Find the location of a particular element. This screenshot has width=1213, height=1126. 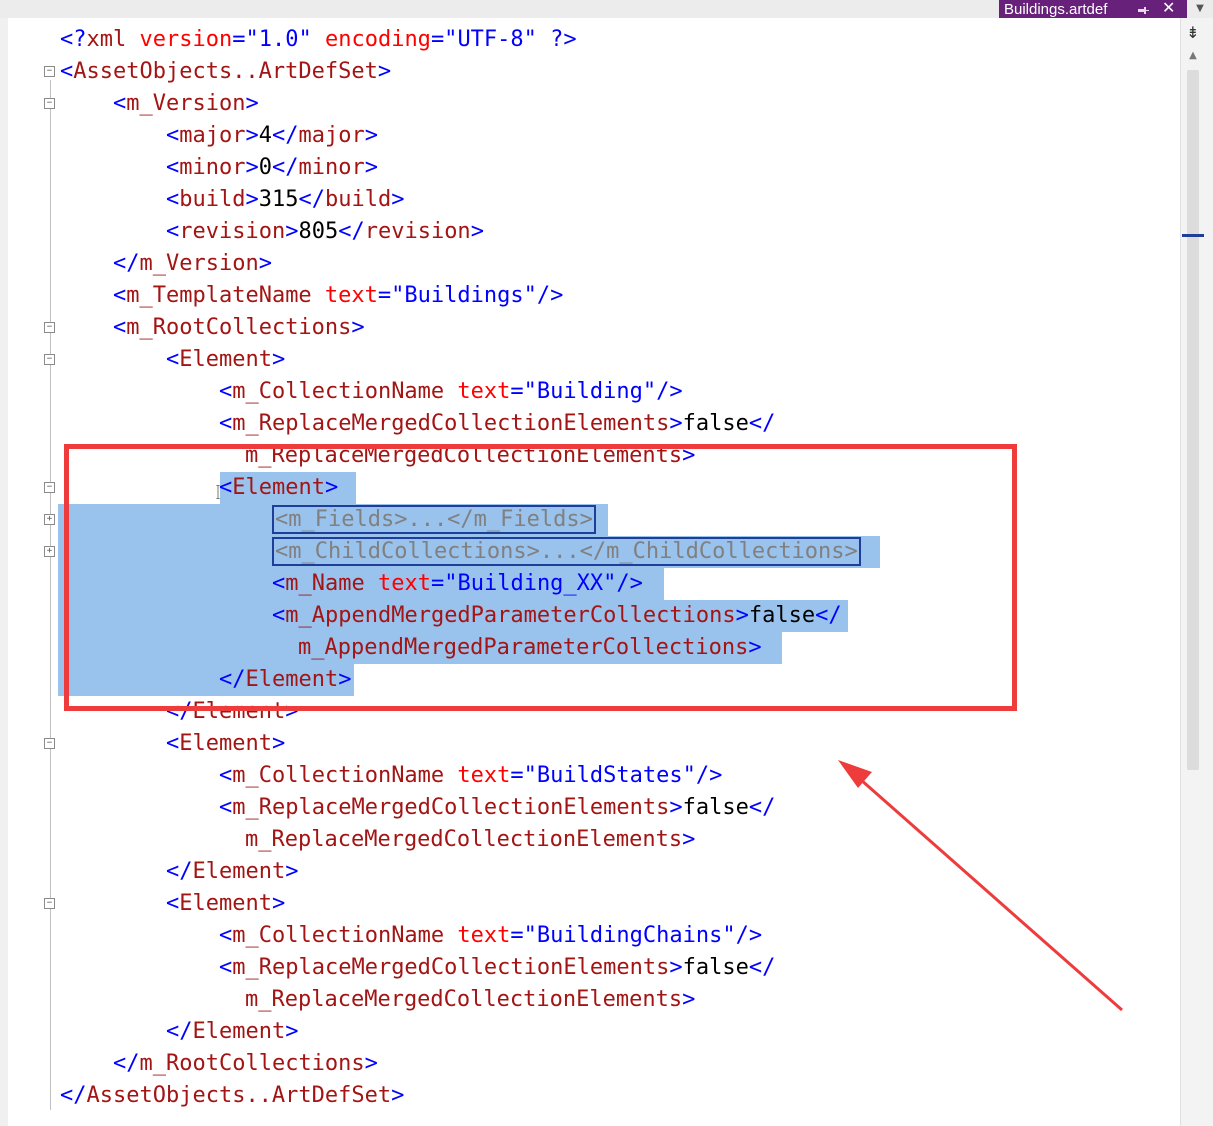

code-line: <?xml version="1.0" encoding="UTF-8" ?> is located at coordinates (318, 40).